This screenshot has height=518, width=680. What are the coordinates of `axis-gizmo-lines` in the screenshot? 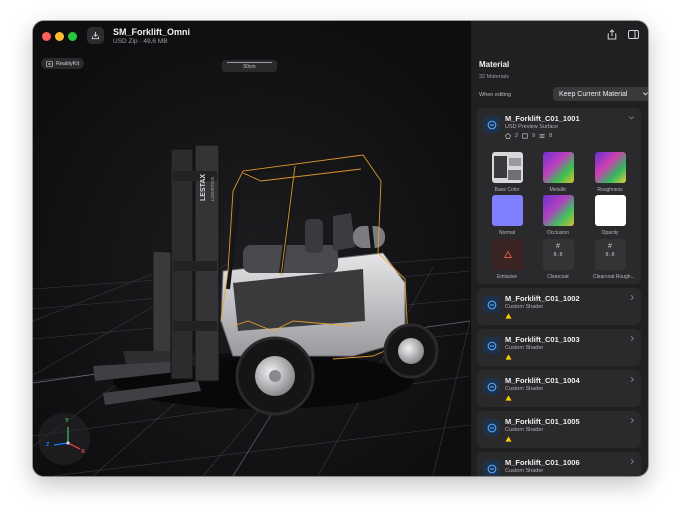 It's located at (67, 438).